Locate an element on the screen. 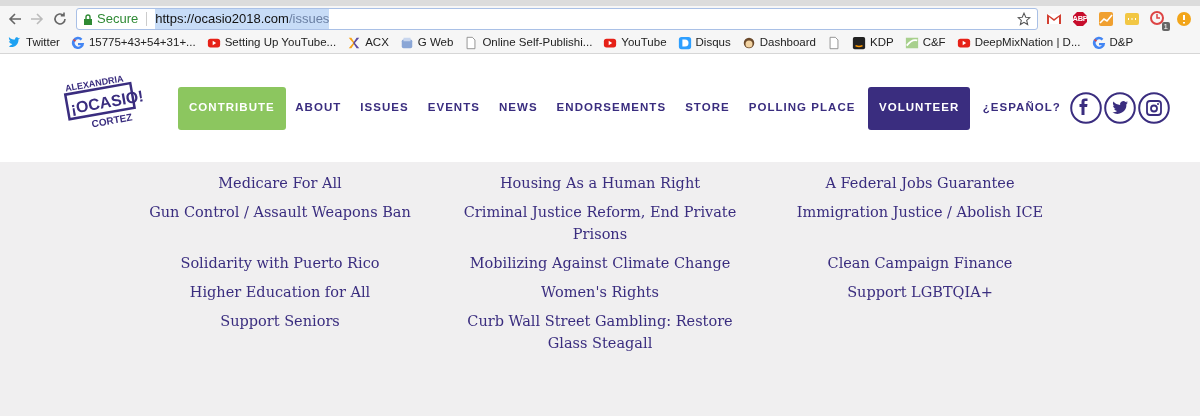  issue-link: Criminal Justice Reform, End Private Prisons is located at coordinates (600, 223).